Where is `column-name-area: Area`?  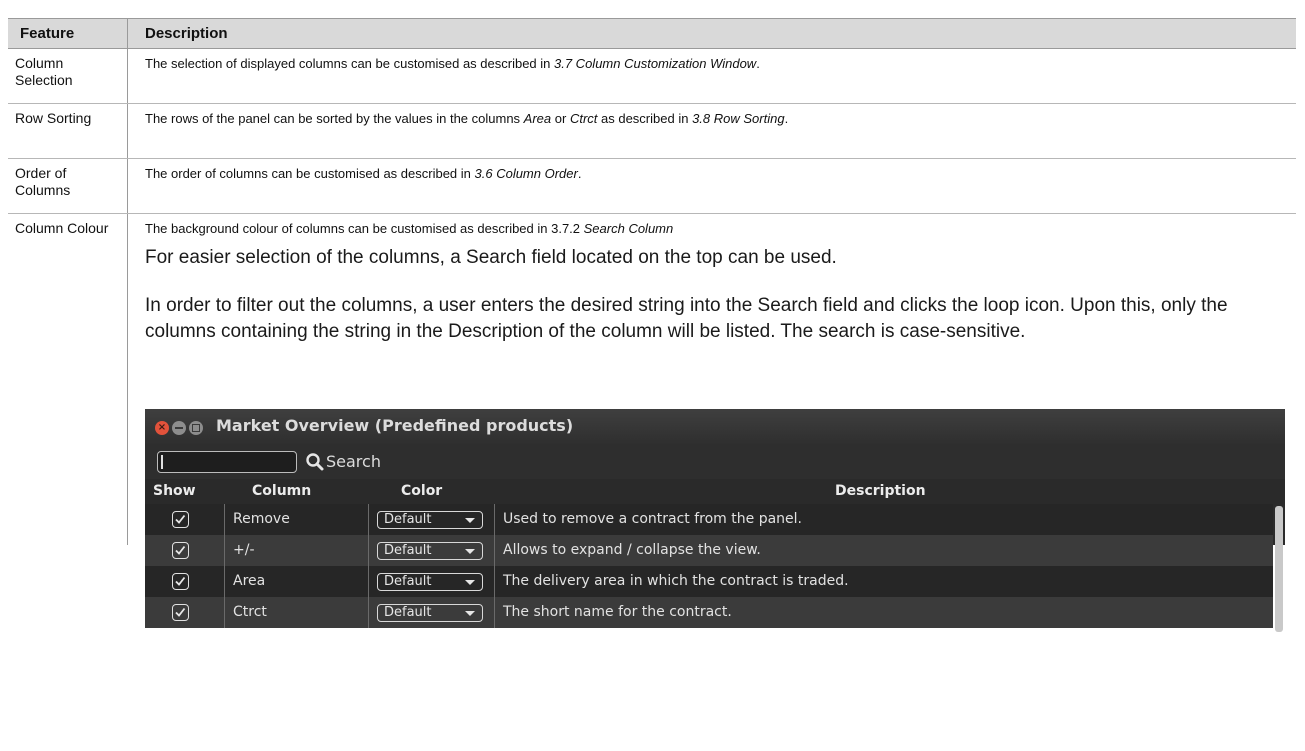 column-name-area: Area is located at coordinates (537, 118).